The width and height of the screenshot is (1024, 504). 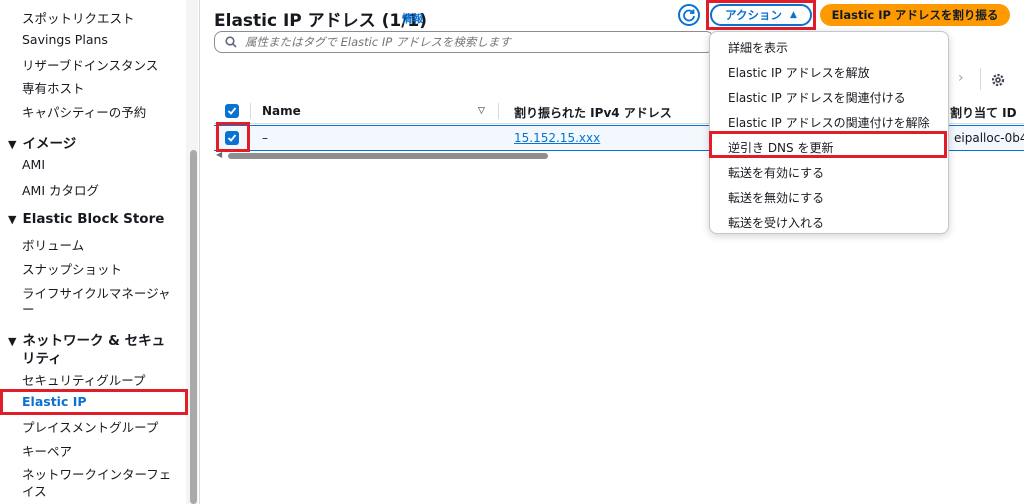 I want to click on sidebar-section-images: ▼ イメージ, so click(x=42, y=142).